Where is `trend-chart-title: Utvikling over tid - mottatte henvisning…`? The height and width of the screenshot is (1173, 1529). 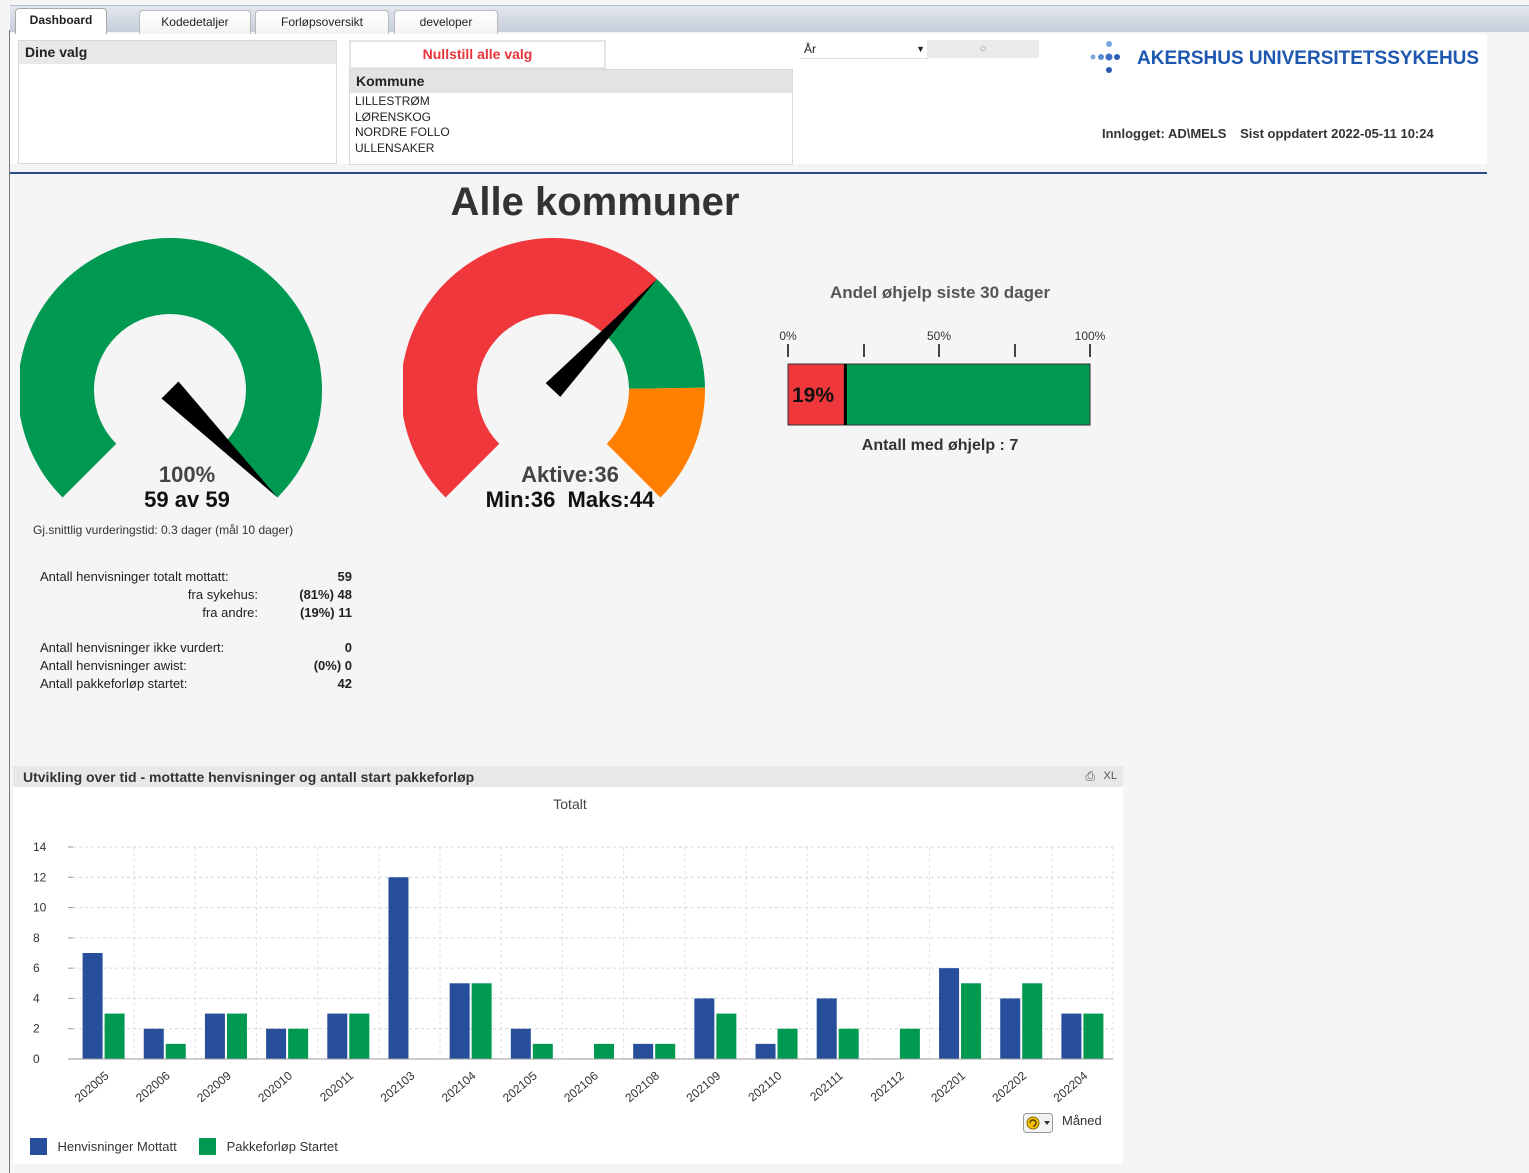 trend-chart-title: Utvikling over tid - mottatte henvisning… is located at coordinates (249, 777).